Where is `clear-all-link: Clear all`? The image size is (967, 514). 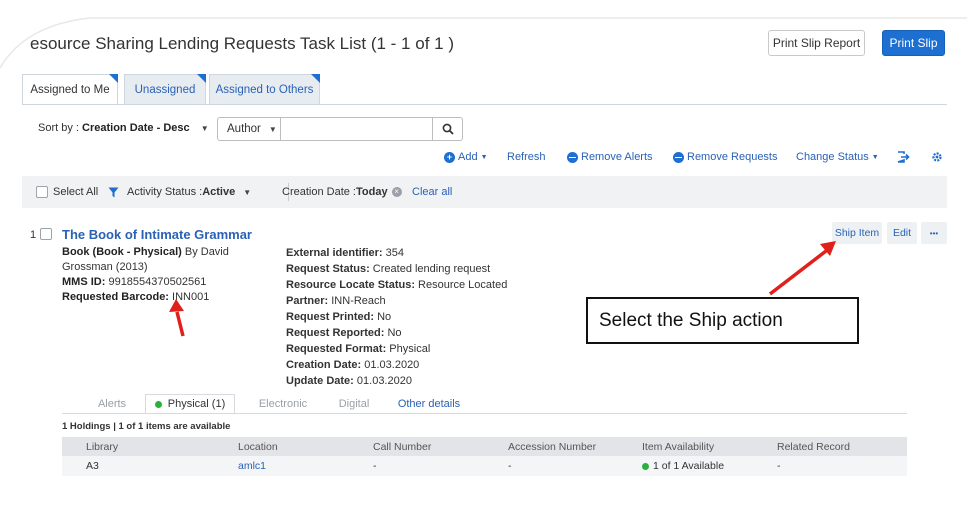 clear-all-link: Clear all is located at coordinates (432, 192).